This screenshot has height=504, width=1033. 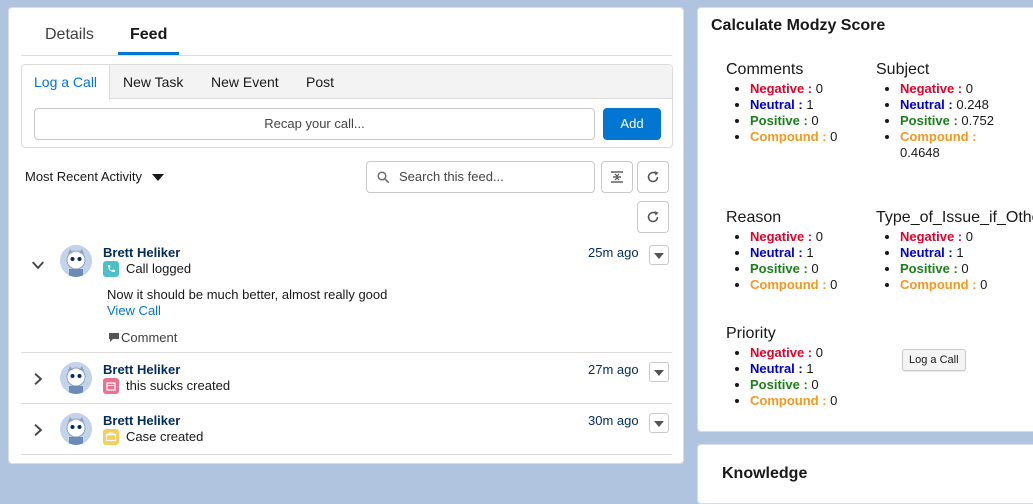 I want to click on publisher-tabs: Log a Call New Task New Event Post, so click(x=347, y=82).